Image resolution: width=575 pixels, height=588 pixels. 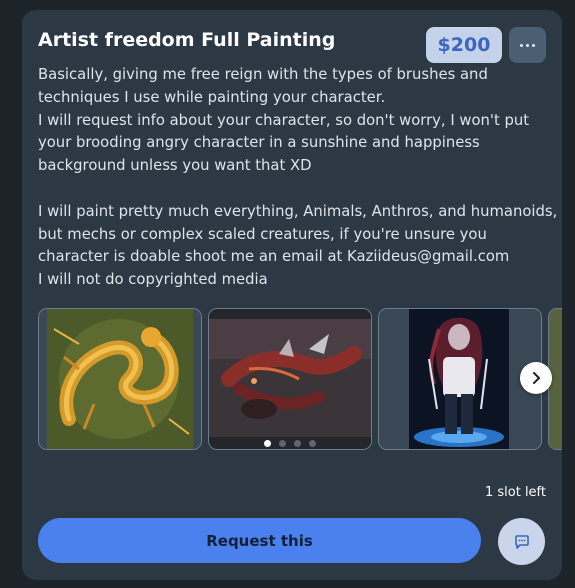 I want to click on gallery-image-red-creature, so click(x=290, y=379).